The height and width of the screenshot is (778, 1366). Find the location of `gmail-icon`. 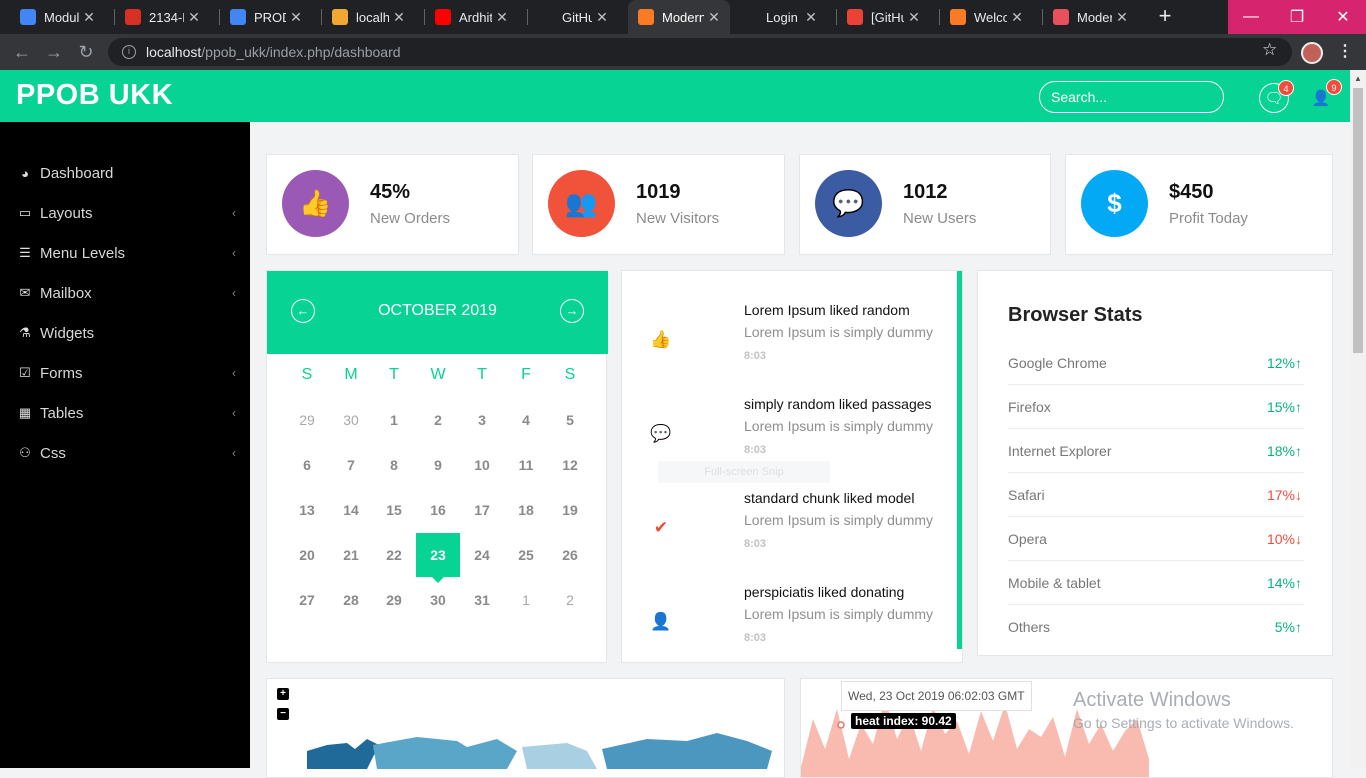

gmail-icon is located at coordinates (855, 17).